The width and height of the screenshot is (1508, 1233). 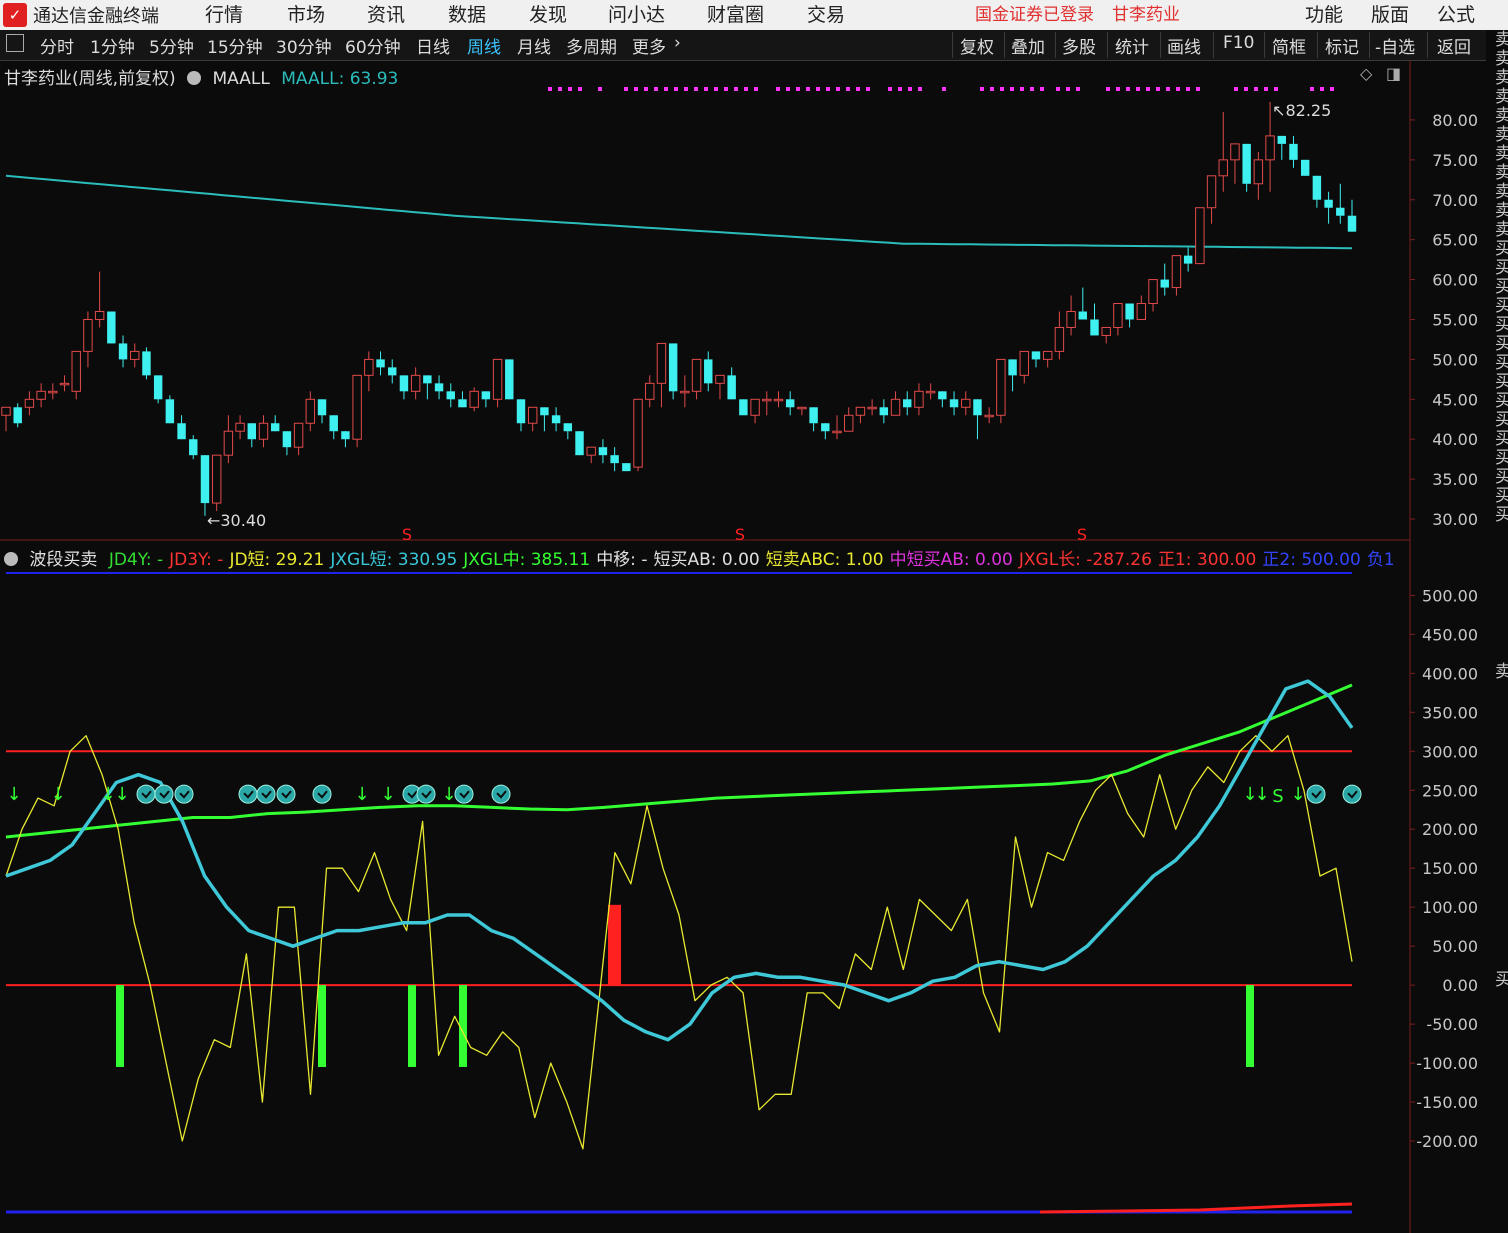 What do you see at coordinates (1456, 13) in the screenshot?
I see `menu-item-formula: 公式` at bounding box center [1456, 13].